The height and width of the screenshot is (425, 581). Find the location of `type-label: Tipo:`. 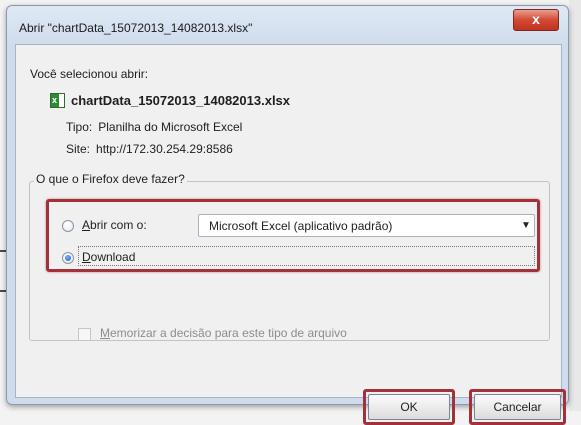

type-label: Tipo: is located at coordinates (79, 127).